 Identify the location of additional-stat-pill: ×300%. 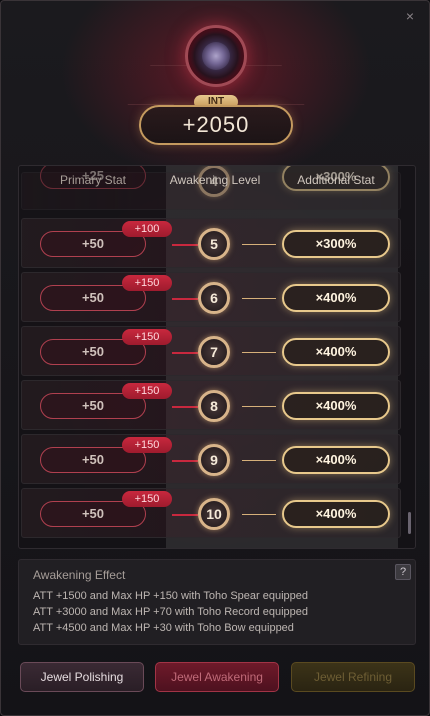
(336, 244).